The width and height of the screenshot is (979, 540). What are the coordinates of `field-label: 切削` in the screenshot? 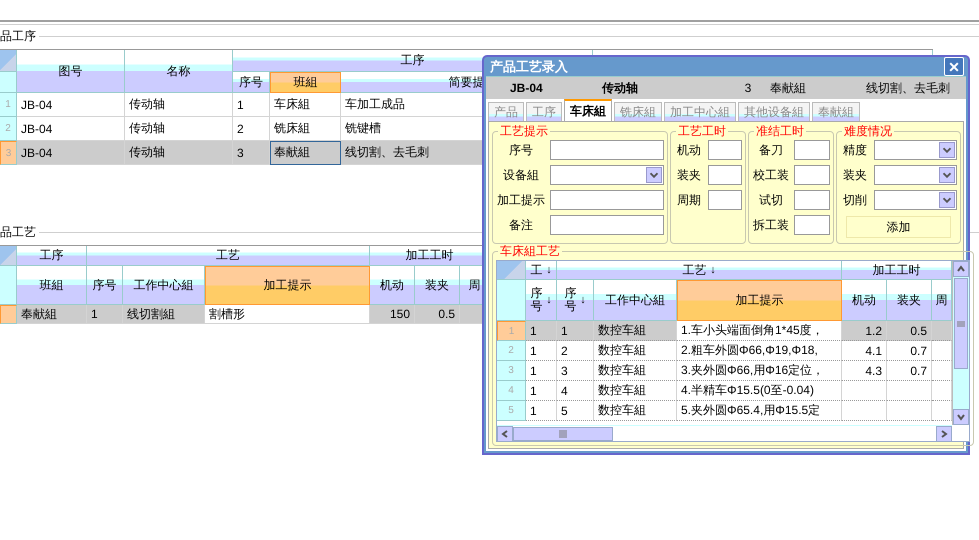 It's located at (855, 200).